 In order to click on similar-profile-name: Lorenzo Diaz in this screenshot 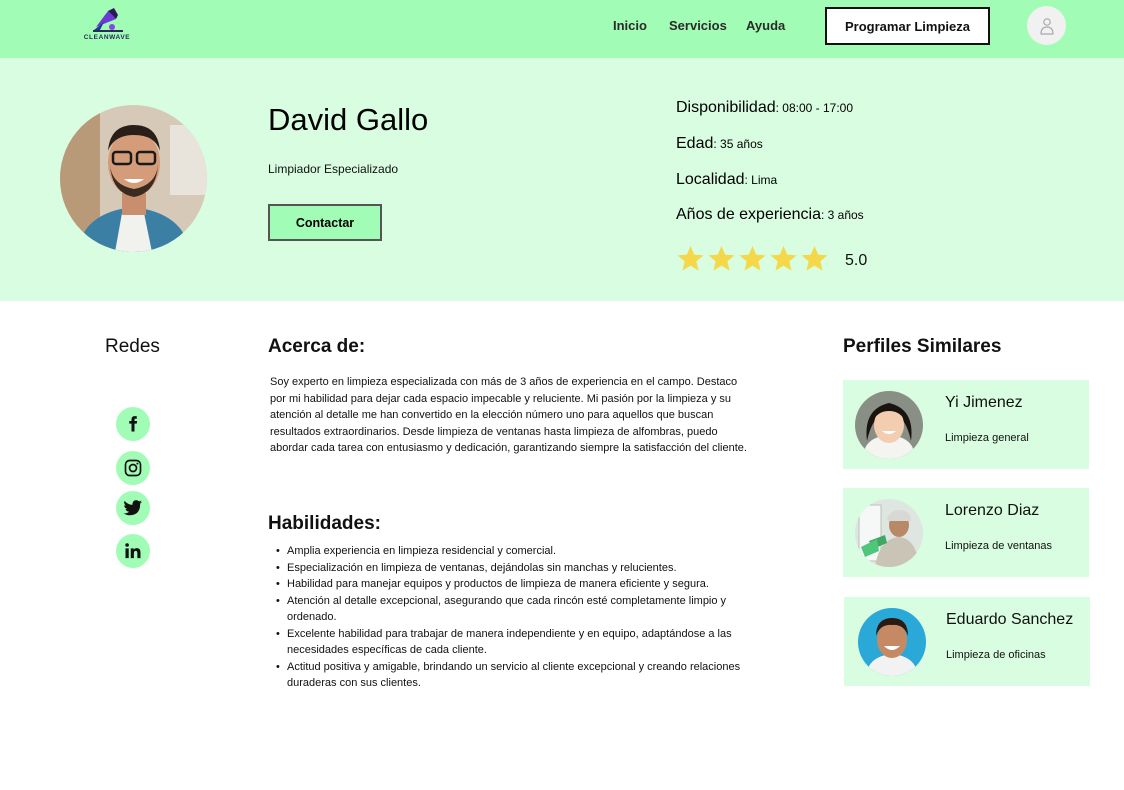, I will do `click(992, 510)`.